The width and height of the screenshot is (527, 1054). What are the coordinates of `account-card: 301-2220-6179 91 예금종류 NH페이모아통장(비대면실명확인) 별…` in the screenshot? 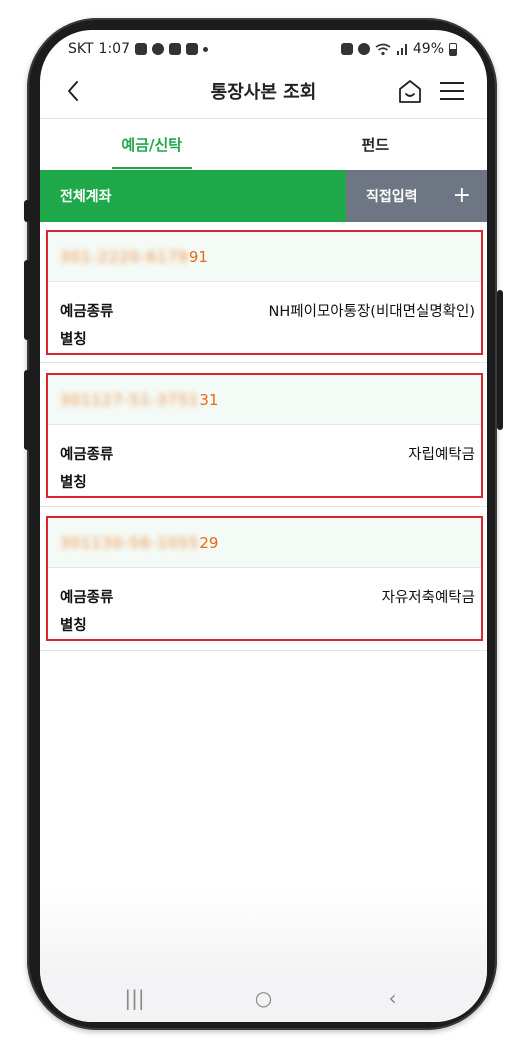 It's located at (264, 292).